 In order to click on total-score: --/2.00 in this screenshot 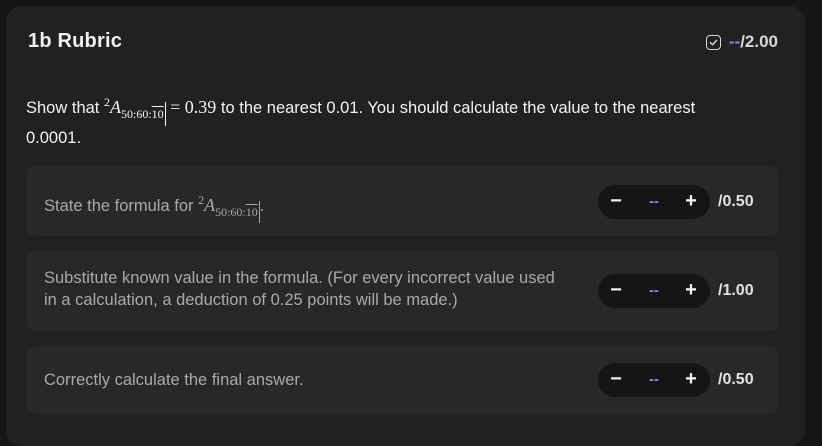, I will do `click(741, 42)`.